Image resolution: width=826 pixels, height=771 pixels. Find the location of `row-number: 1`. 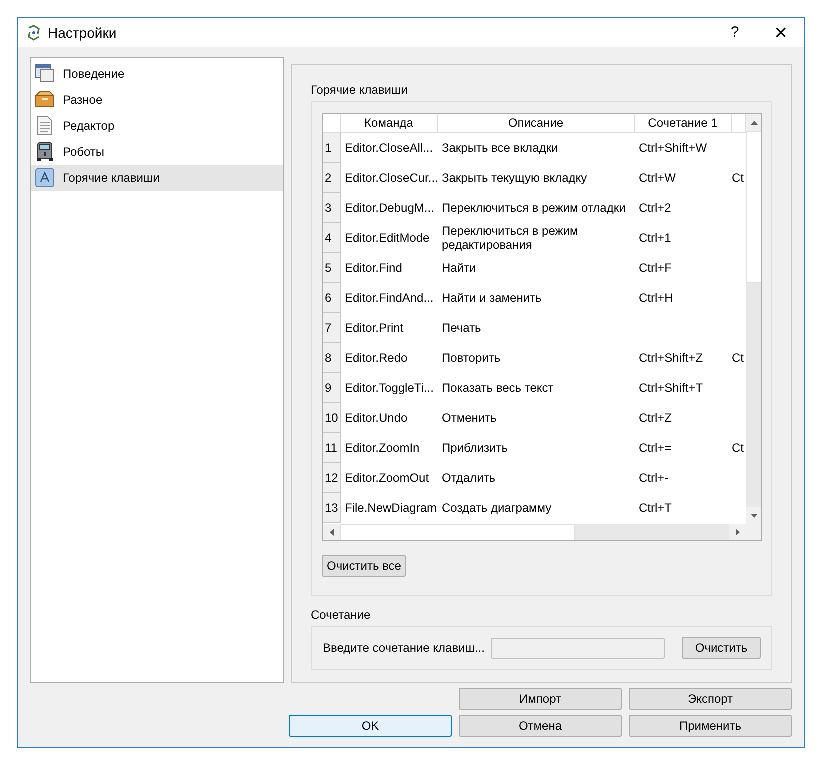

row-number: 1 is located at coordinates (332, 148).